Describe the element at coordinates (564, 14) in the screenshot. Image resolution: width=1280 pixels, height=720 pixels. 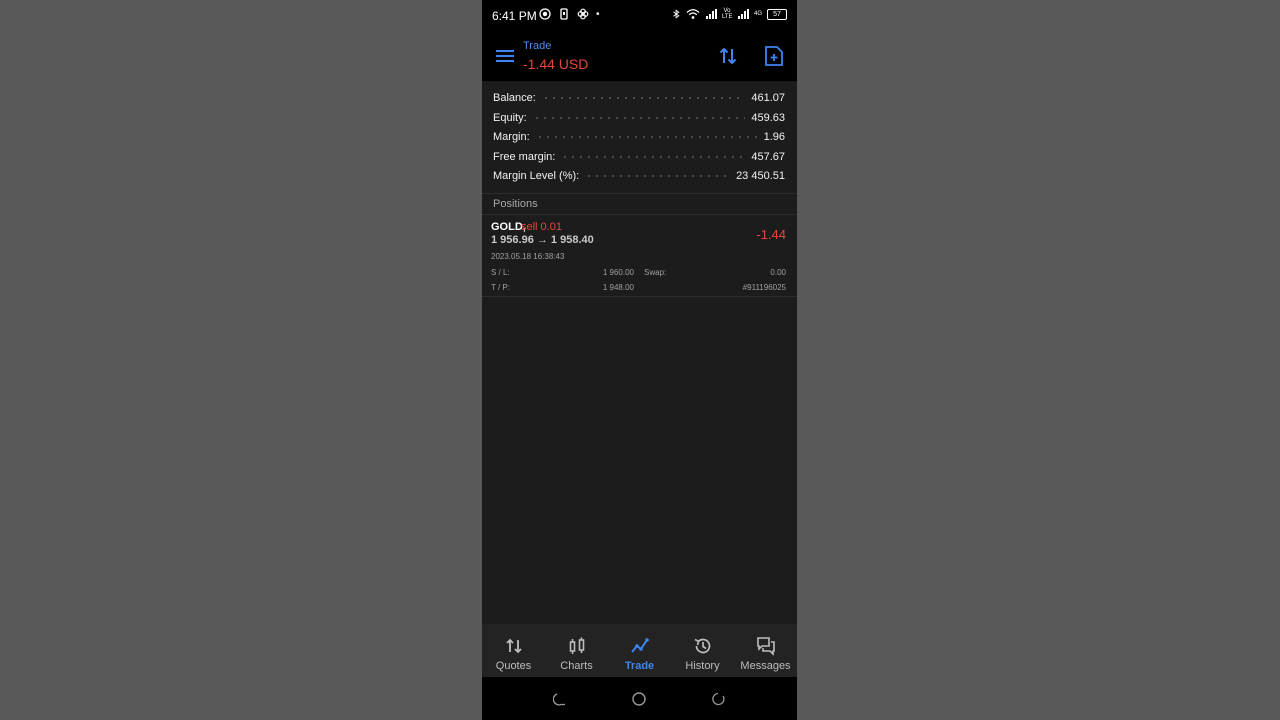
I see `phone-app-icon` at that location.